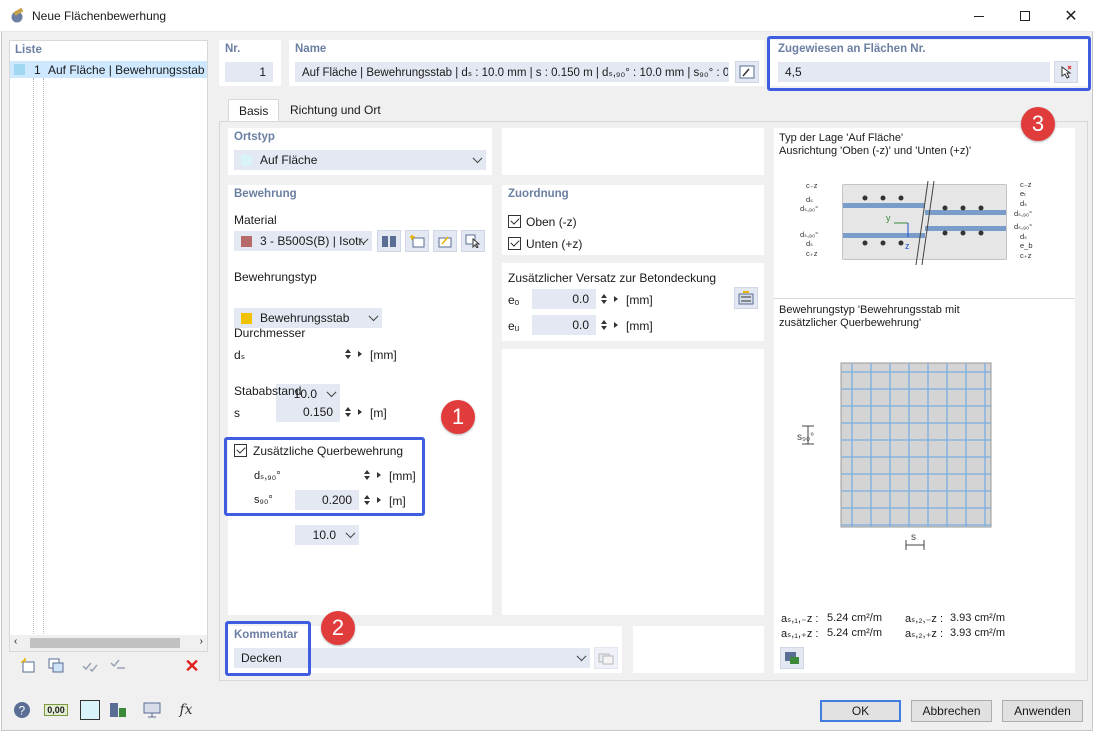 This screenshot has width=1094, height=732. I want to click on edit-material-icon, so click(445, 242).